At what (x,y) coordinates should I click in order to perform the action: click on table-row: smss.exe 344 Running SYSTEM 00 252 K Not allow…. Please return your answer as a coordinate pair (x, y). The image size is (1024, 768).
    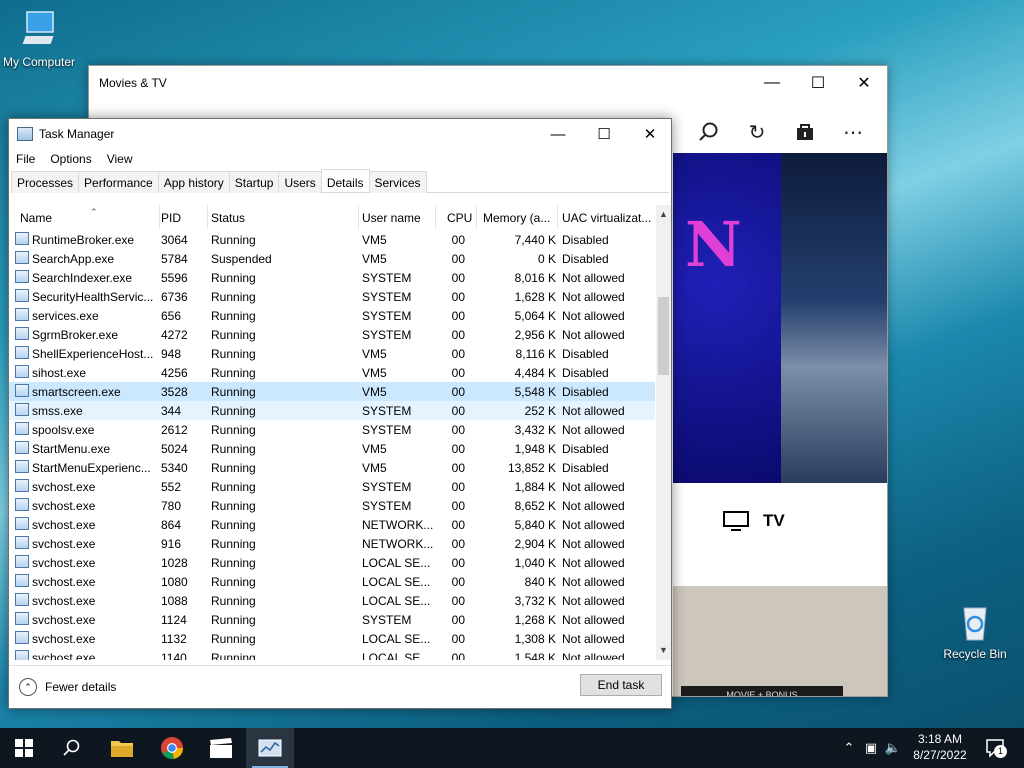
    Looking at the image, I should click on (332, 410).